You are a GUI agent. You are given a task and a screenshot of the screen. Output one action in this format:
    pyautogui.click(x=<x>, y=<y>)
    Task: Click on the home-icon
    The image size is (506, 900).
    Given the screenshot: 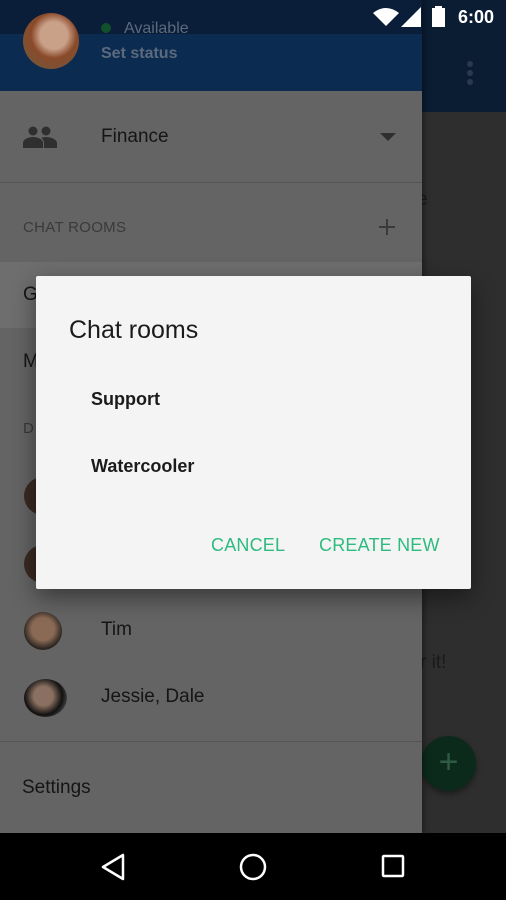 What is the action you would take?
    pyautogui.click(x=253, y=867)
    